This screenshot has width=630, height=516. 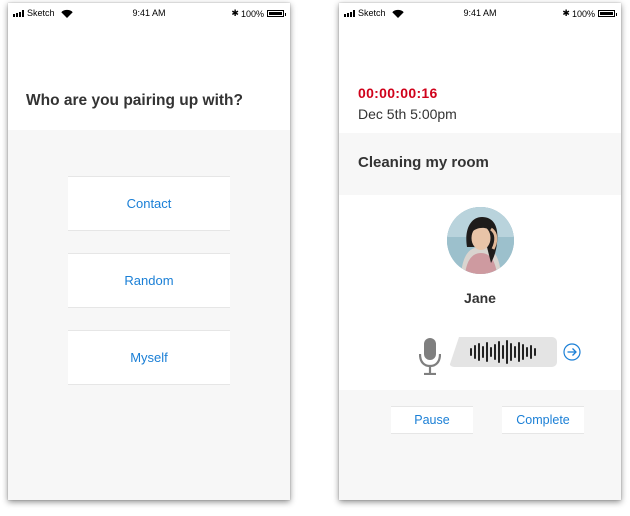 What do you see at coordinates (543, 420) in the screenshot?
I see `complete-button: Complete` at bounding box center [543, 420].